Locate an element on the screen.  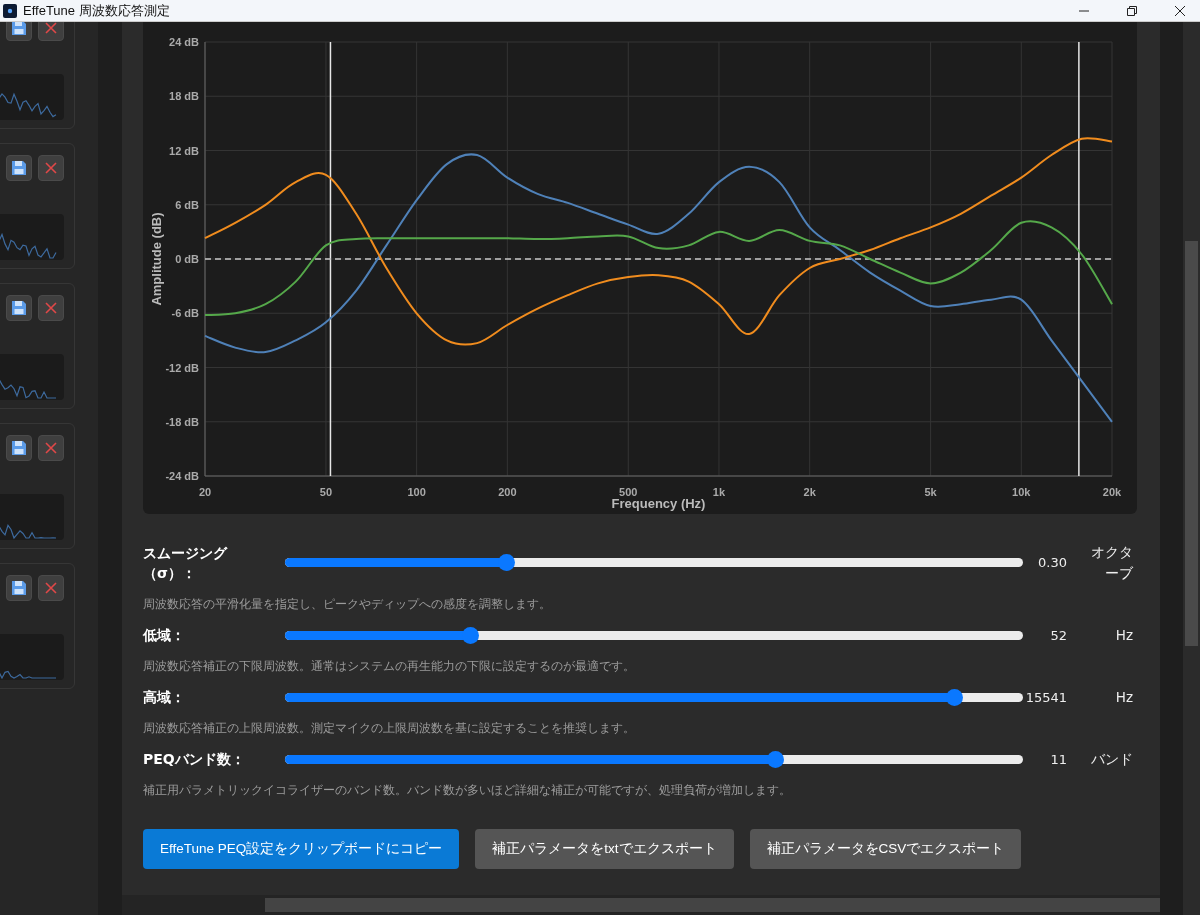
setting-value: 0.30 is located at coordinates (1052, 563).